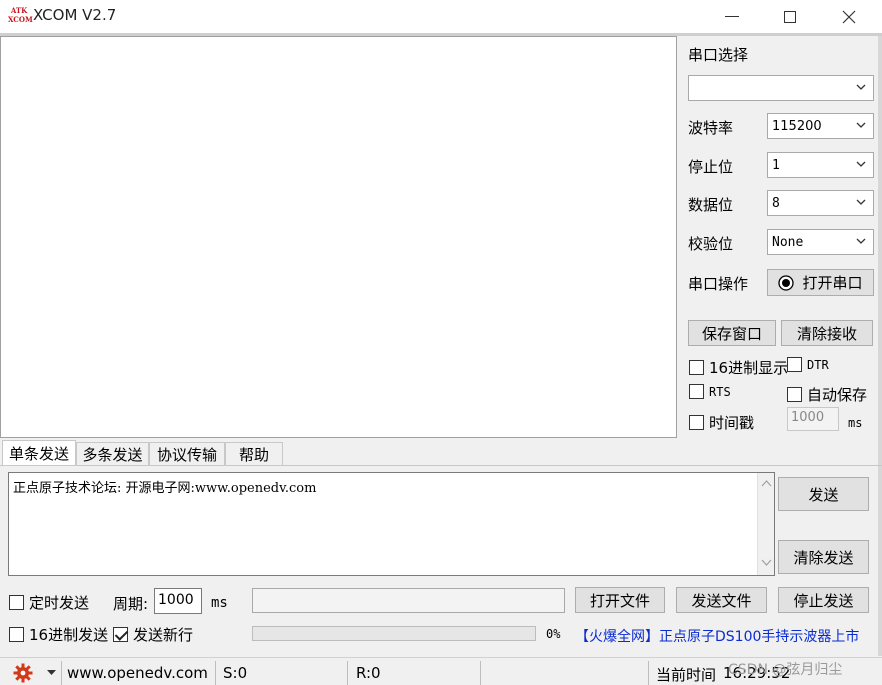 This screenshot has height=685, width=882. What do you see at coordinates (785, 670) in the screenshot?
I see `watermark: CSDN @弦月归尘` at bounding box center [785, 670].